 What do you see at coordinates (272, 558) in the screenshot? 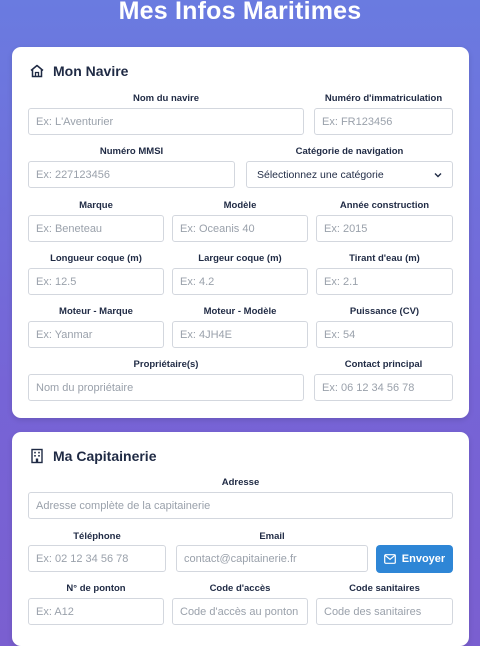
I see `email-input: contact@capitainerie.fr` at bounding box center [272, 558].